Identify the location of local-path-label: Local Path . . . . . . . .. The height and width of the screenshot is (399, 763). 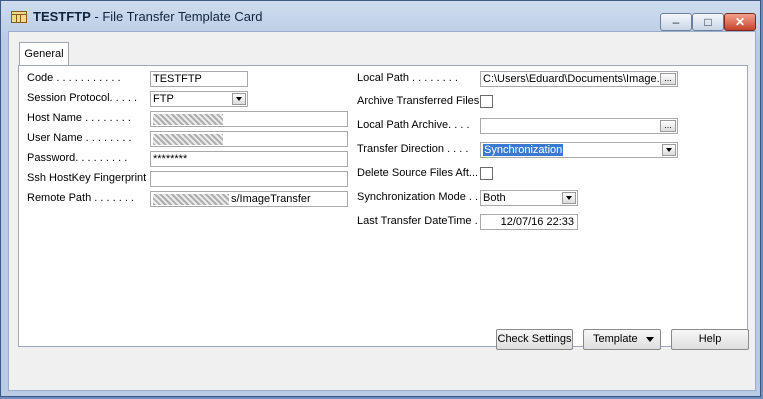
(407, 78).